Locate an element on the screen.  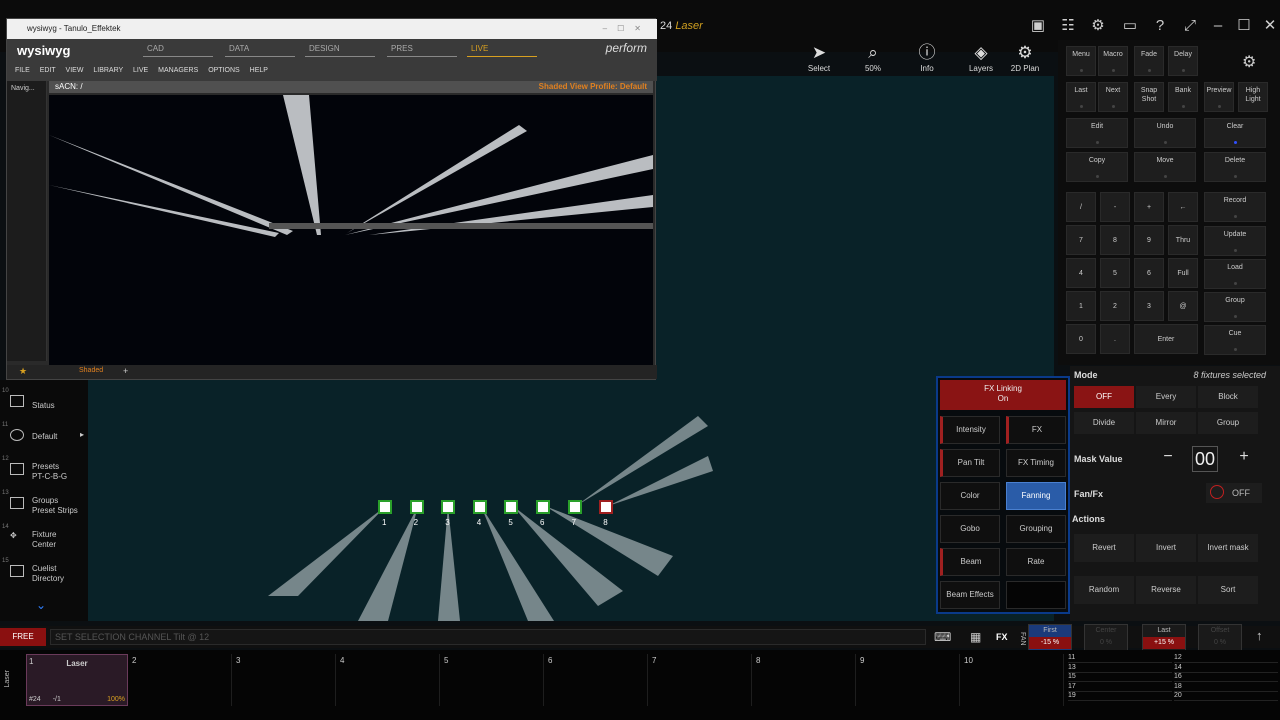
zoom-tool: ⌕ 50% is located at coordinates (873, 59).